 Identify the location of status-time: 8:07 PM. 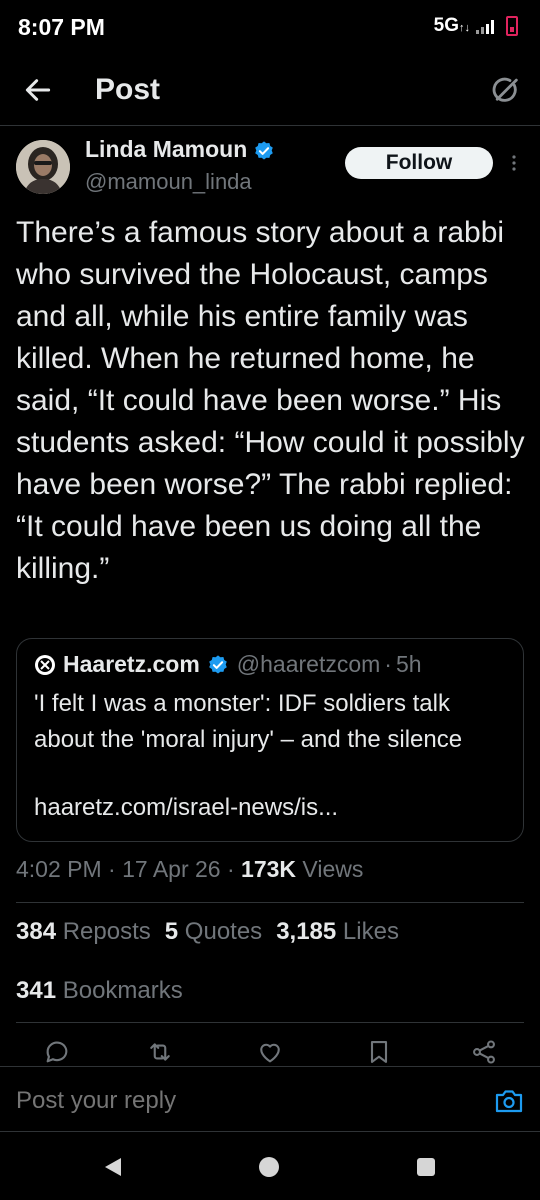
(61, 27).